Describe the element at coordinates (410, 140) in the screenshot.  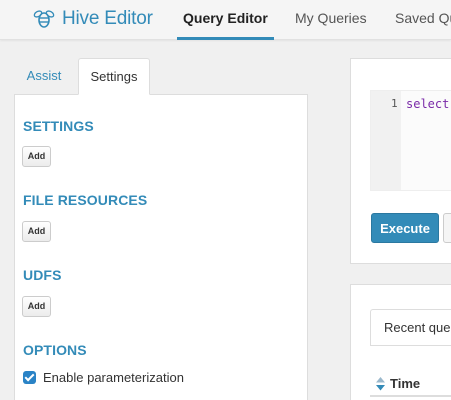
I see `query-editor: 1 select` at that location.